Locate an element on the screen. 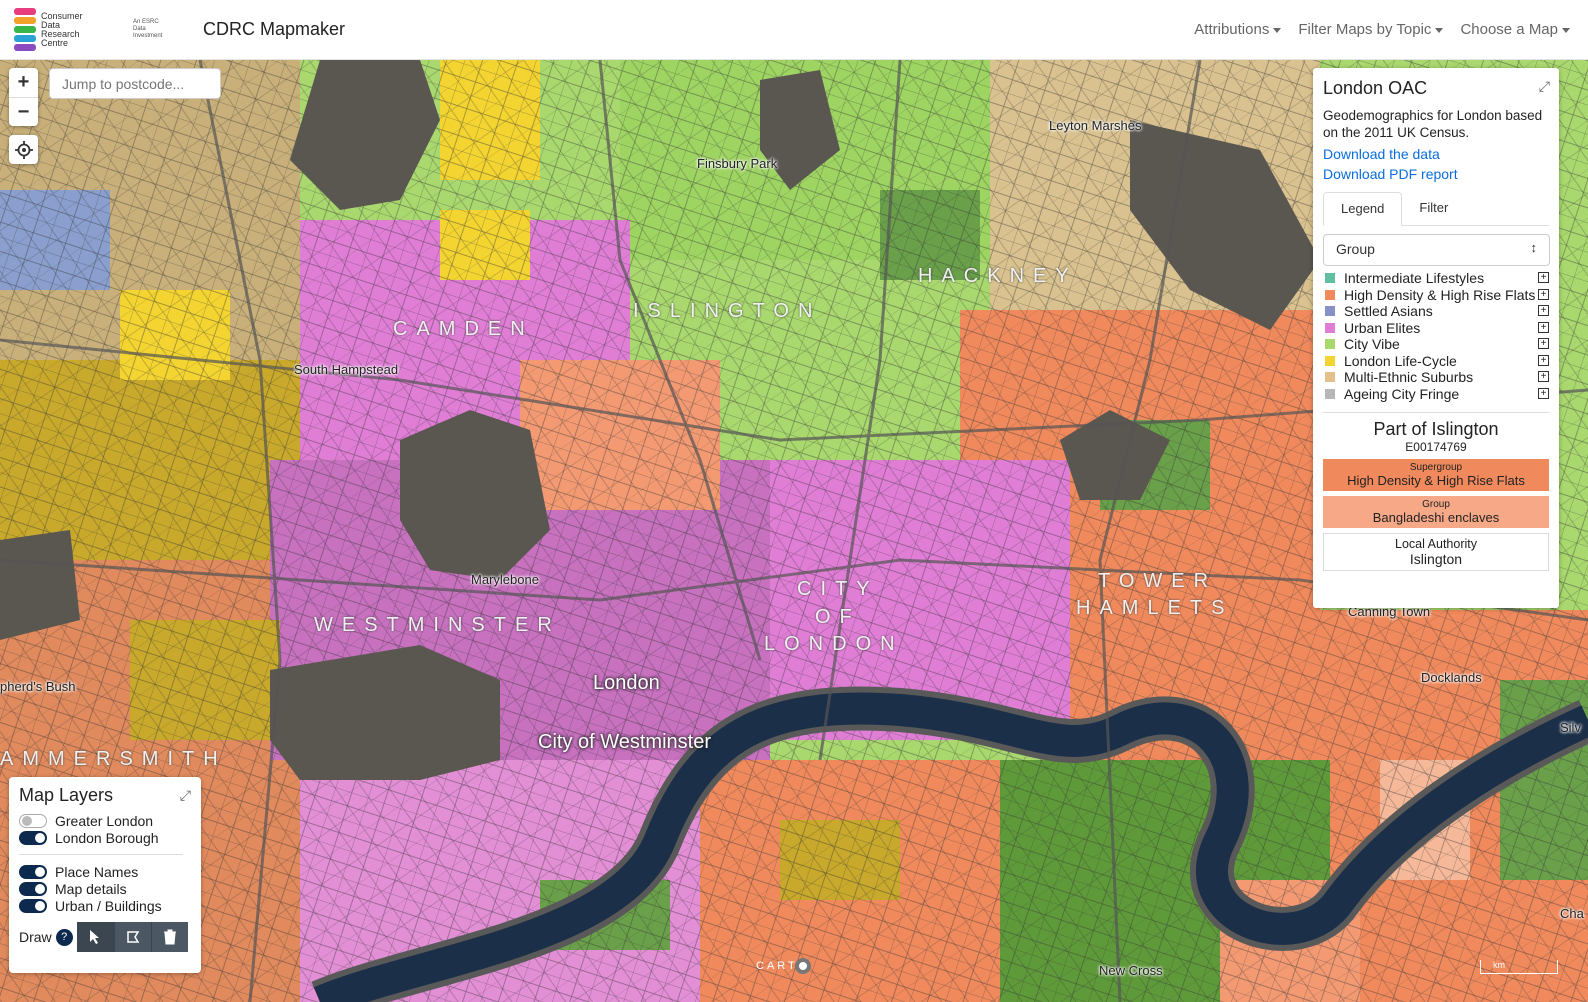 The height and width of the screenshot is (1002, 1588). download-data-link: Download the data is located at coordinates (1436, 154).